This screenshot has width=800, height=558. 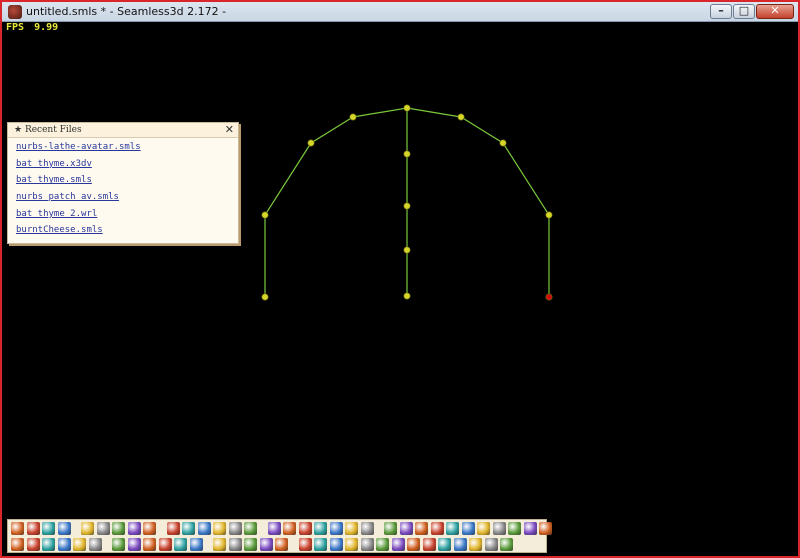 What do you see at coordinates (452, 528) in the screenshot?
I see `scale-icon` at bounding box center [452, 528].